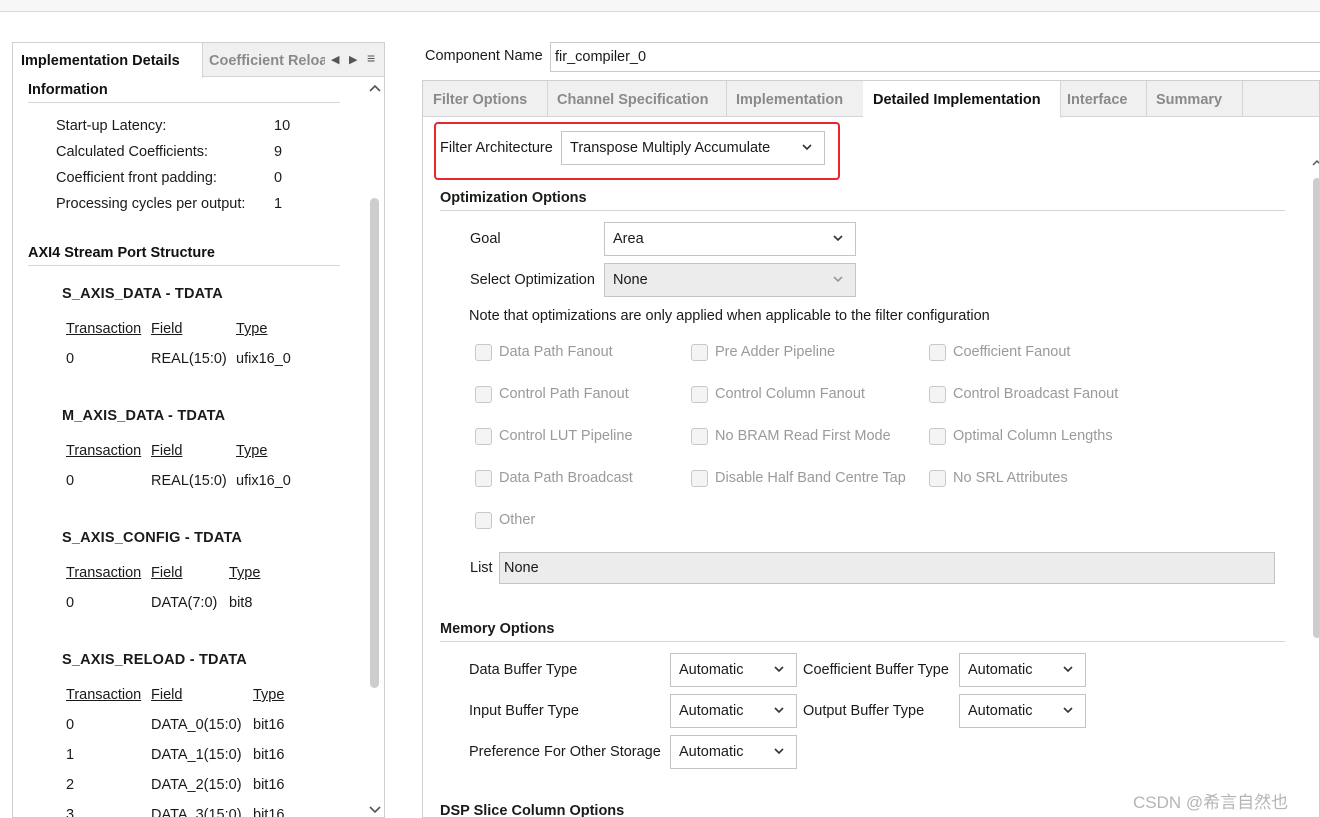 The image size is (1320, 818). I want to click on select-optimization-value: None, so click(630, 280).